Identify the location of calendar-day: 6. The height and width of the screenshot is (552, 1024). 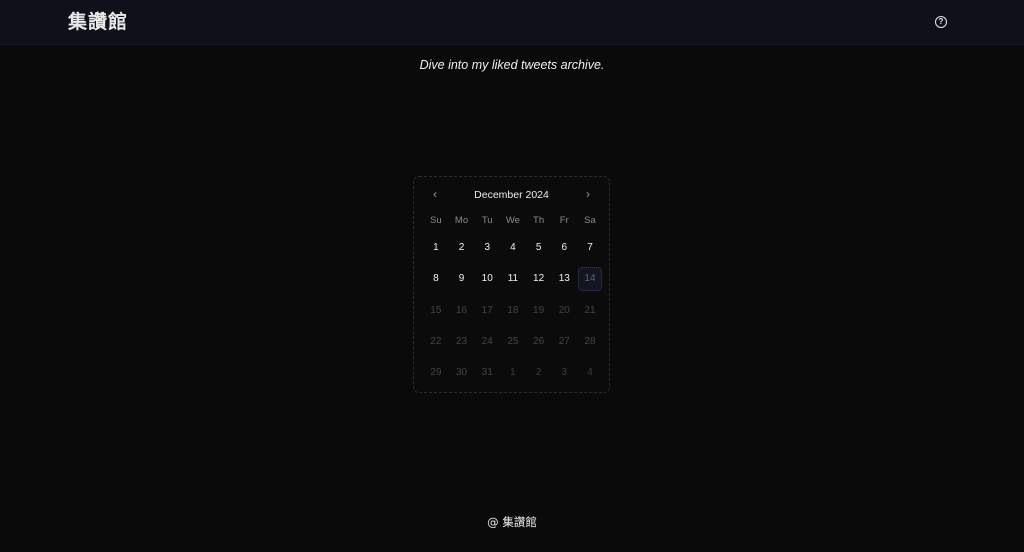
(564, 247).